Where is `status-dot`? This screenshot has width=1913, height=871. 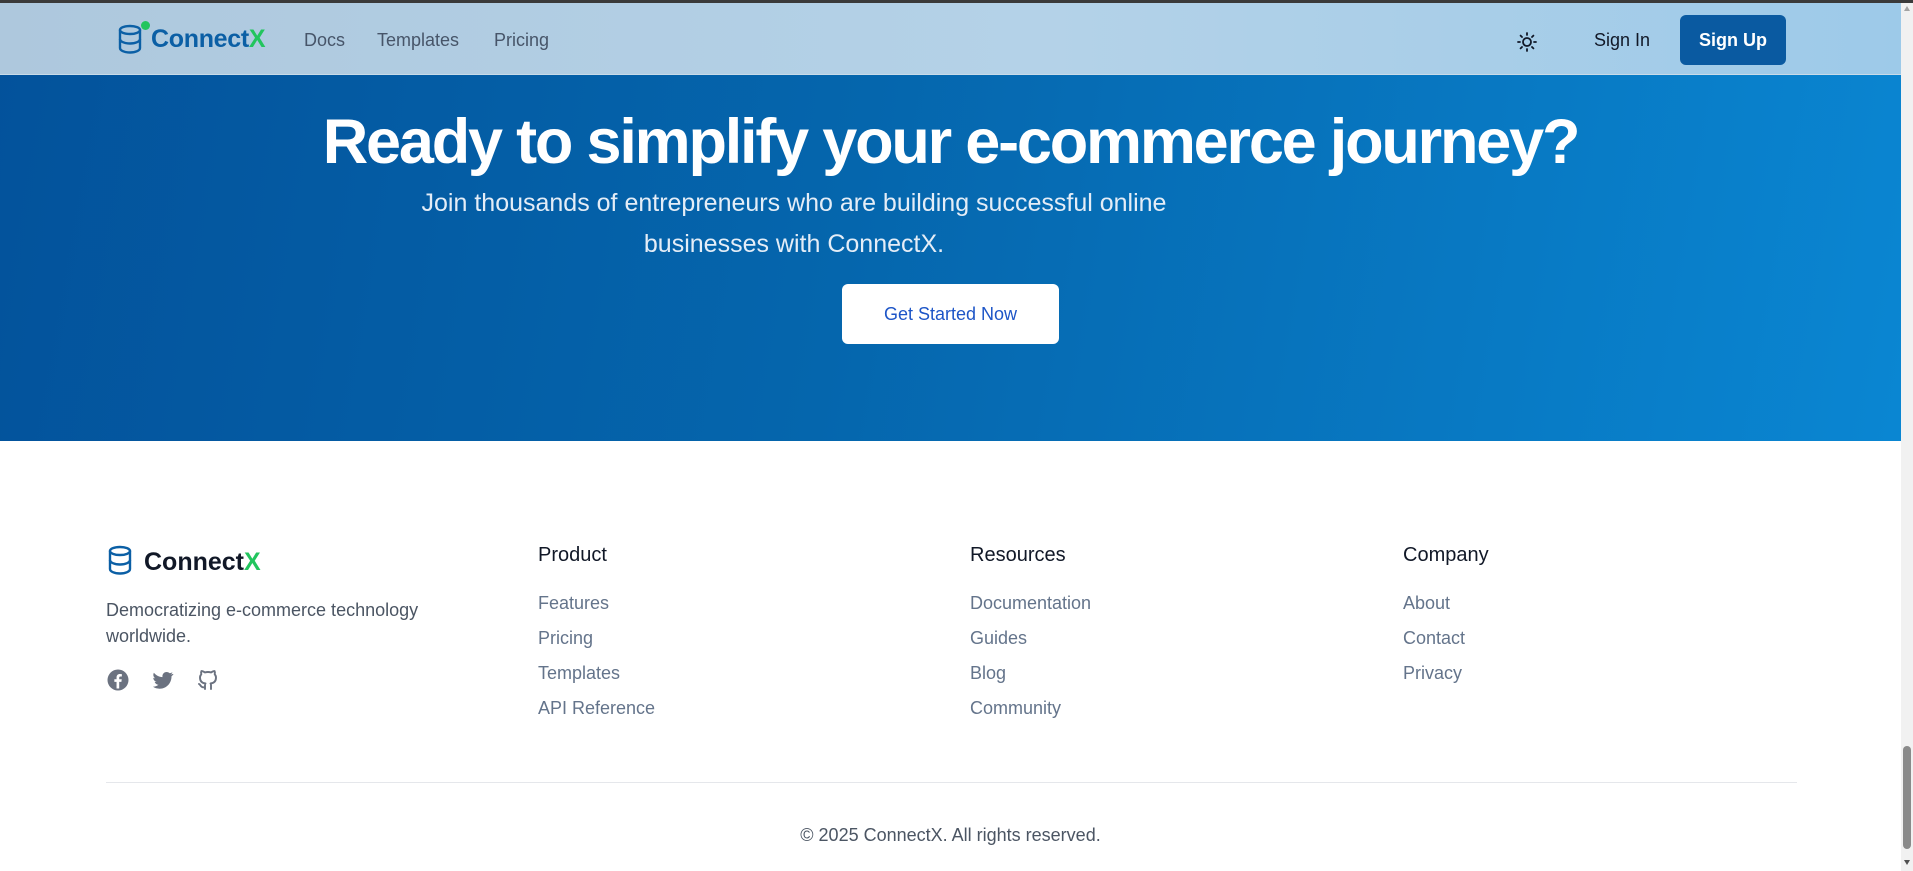
status-dot is located at coordinates (145, 25).